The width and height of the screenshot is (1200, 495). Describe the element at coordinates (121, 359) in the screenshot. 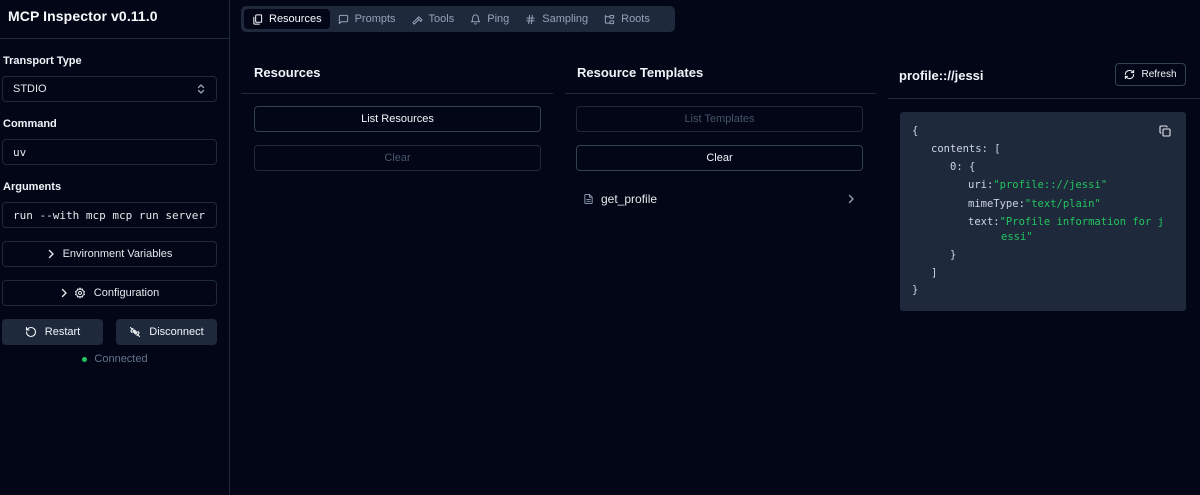

I see `status-text: Connected` at that location.